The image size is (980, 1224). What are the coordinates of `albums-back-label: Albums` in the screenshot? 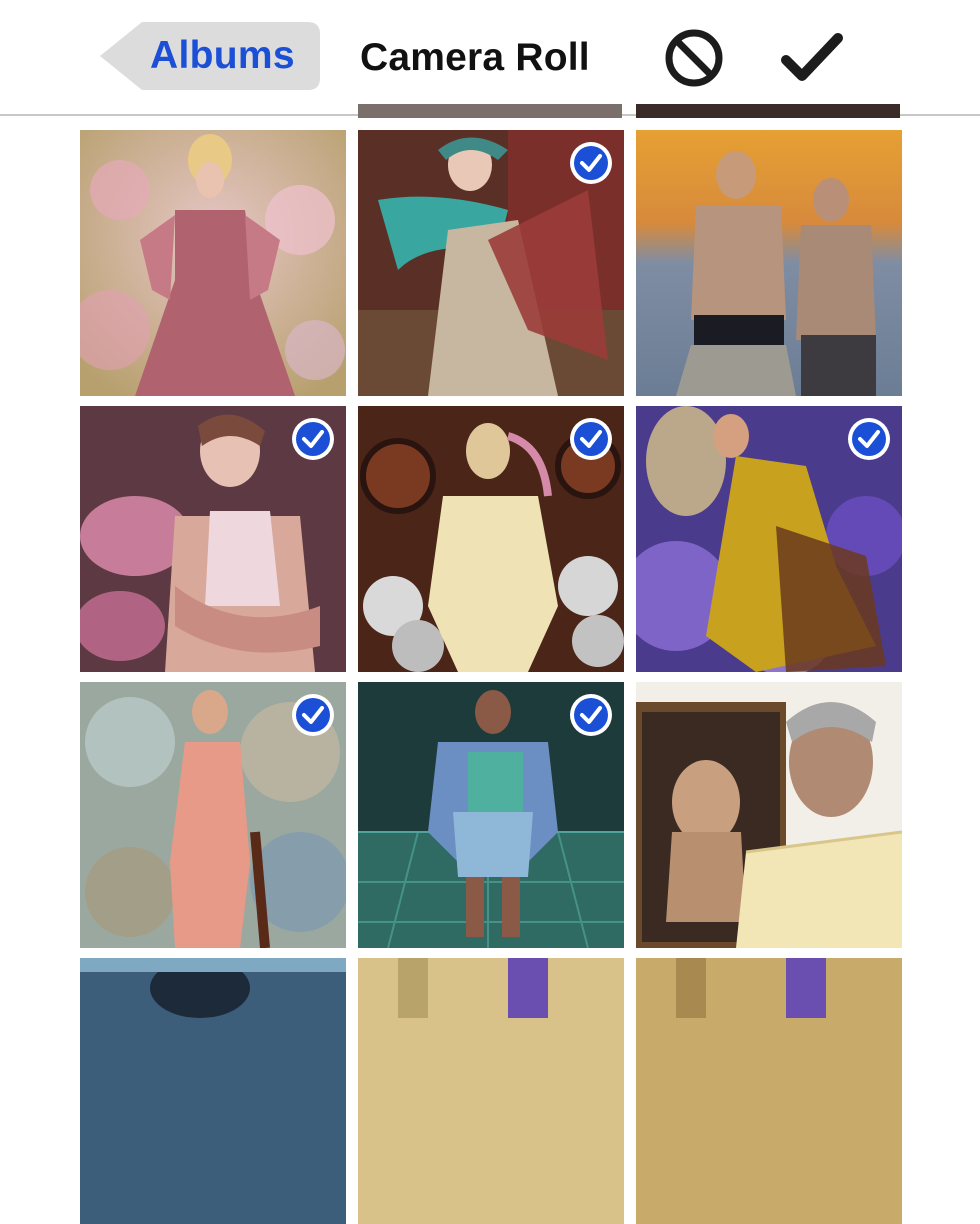 It's located at (222, 55).